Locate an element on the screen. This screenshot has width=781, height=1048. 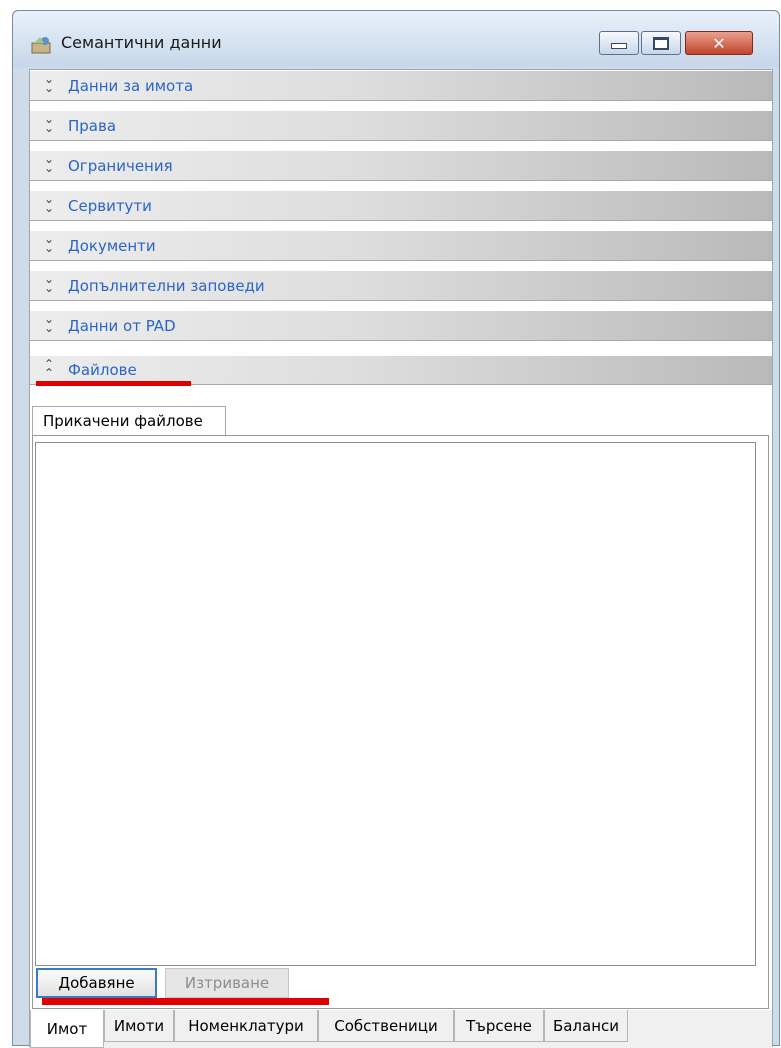
tab-property: Имот is located at coordinates (67, 1029).